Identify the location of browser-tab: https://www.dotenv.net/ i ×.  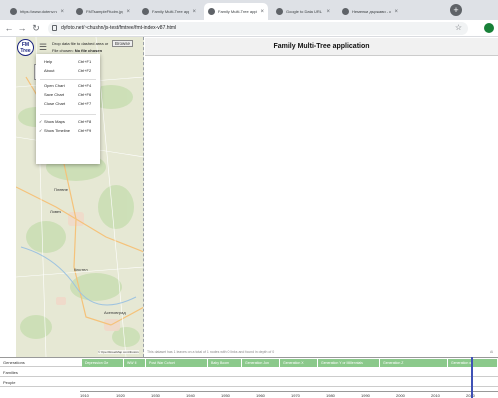
(37, 11).